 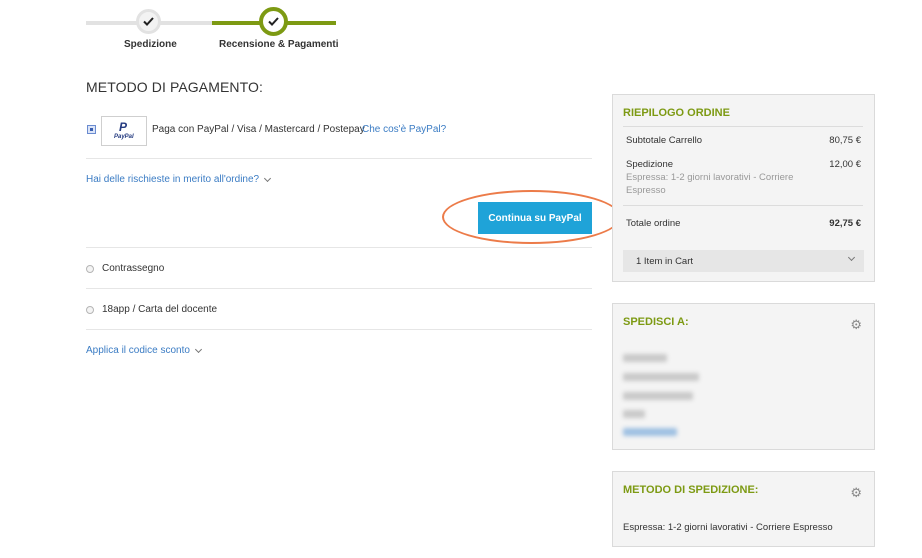 I want to click on checkout-progress: Spedizione Recensione & Pagamenti, so click(x=212, y=31).